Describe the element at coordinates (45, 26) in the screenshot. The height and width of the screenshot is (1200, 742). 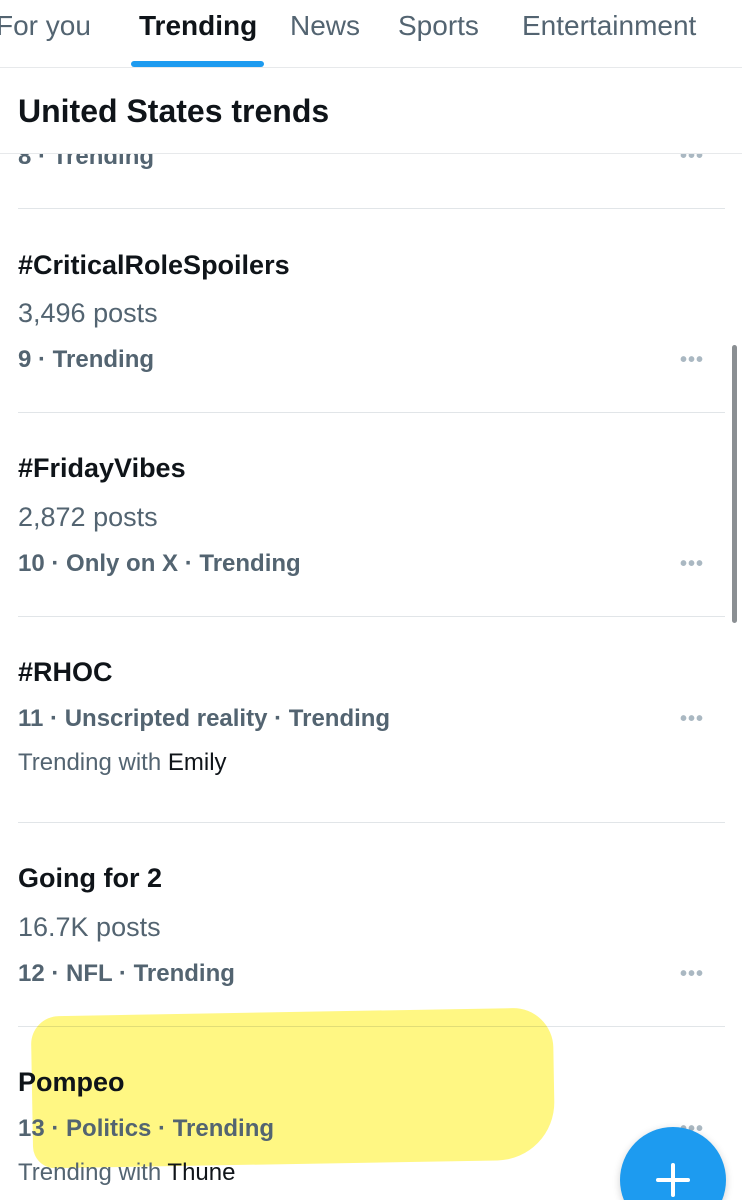
I see `tab-for-you: For you` at that location.